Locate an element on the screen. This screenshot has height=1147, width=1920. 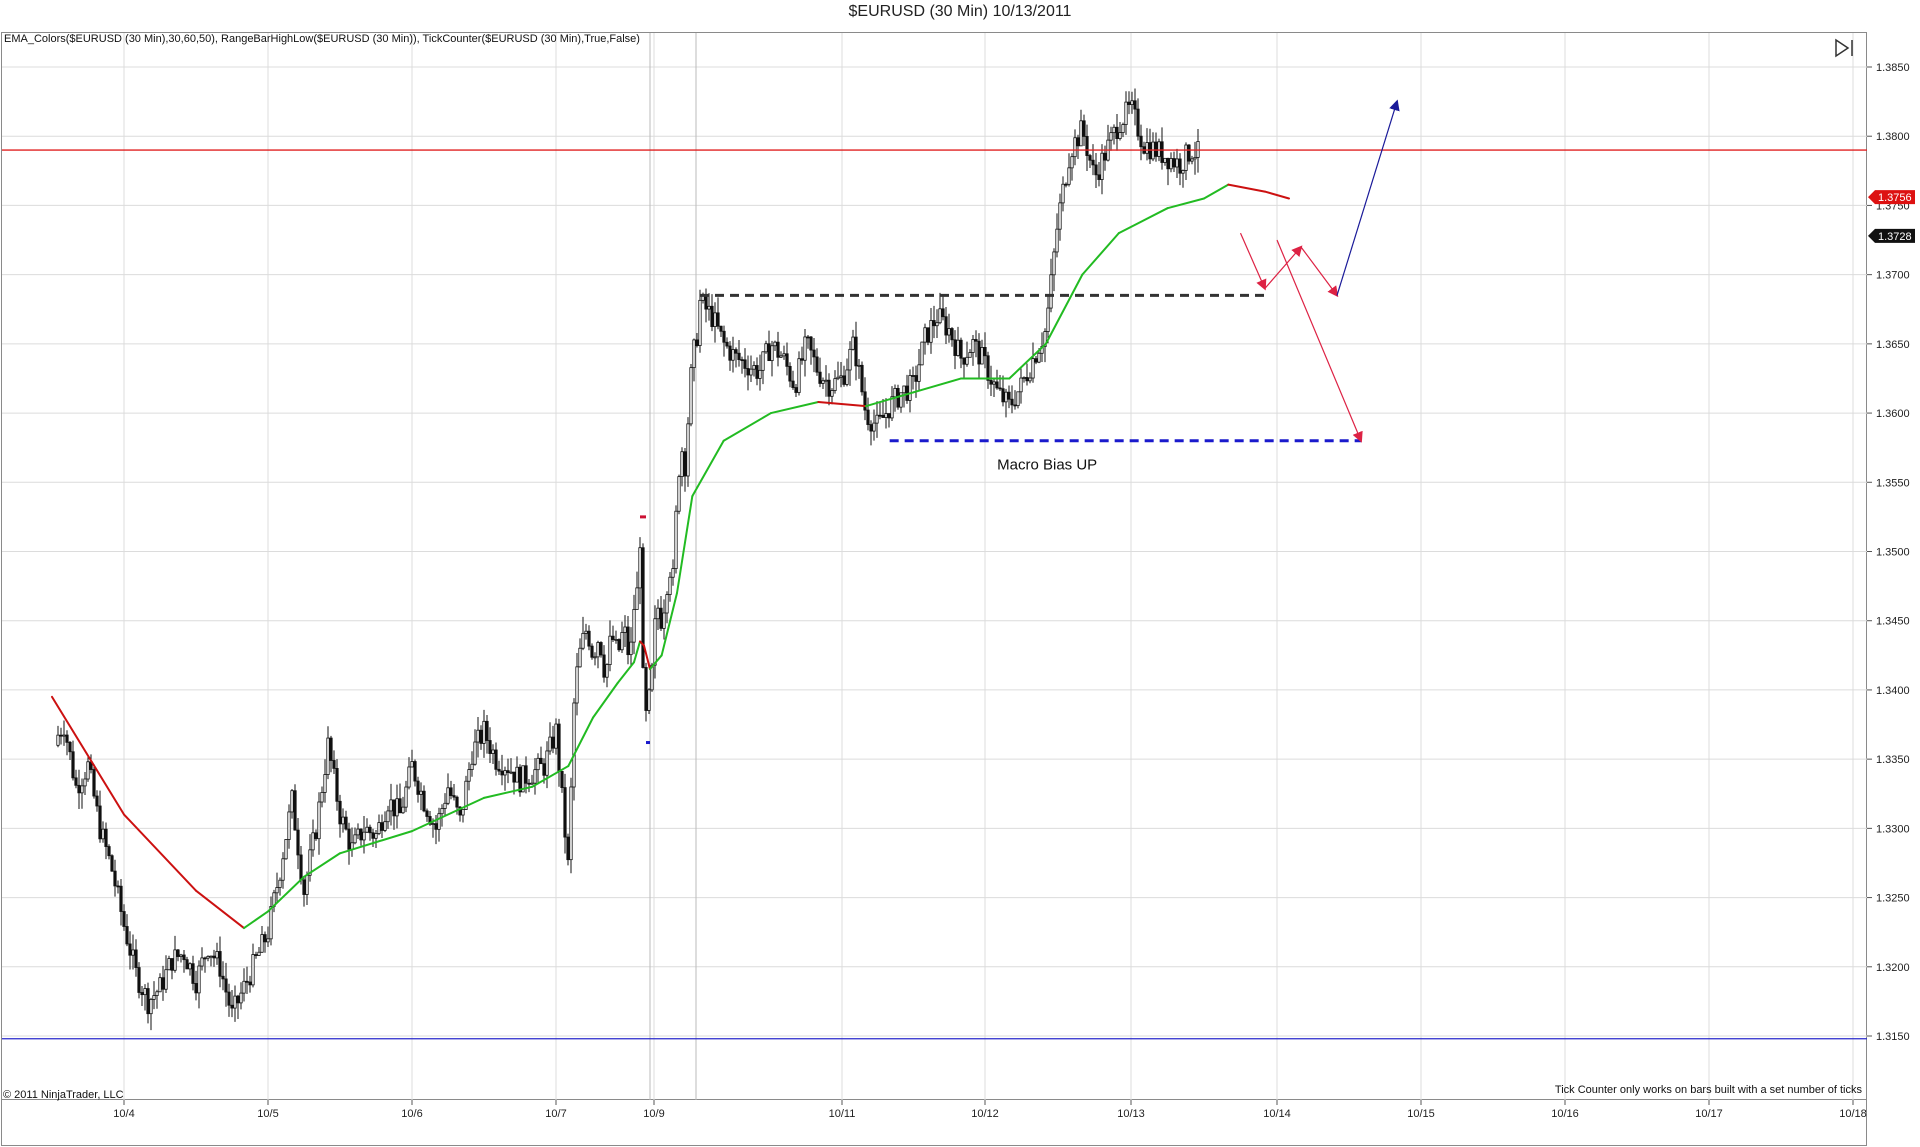
x-tick-label: 10/11 is located at coordinates (842, 1114).